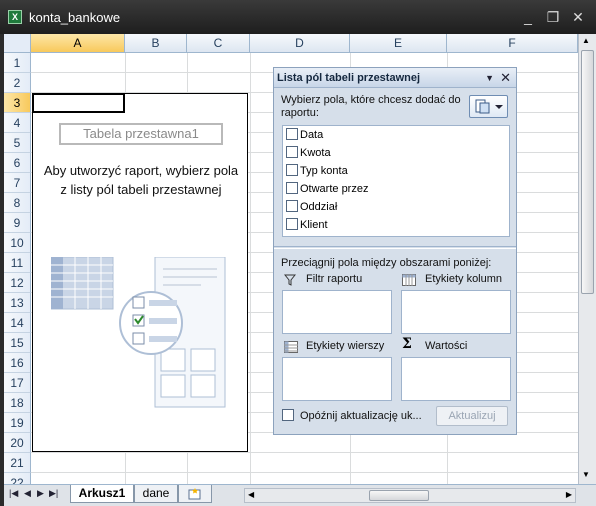 This screenshot has height=506, width=596. Describe the element at coordinates (17, 103) in the screenshot. I see `row-header-3: 3` at that location.